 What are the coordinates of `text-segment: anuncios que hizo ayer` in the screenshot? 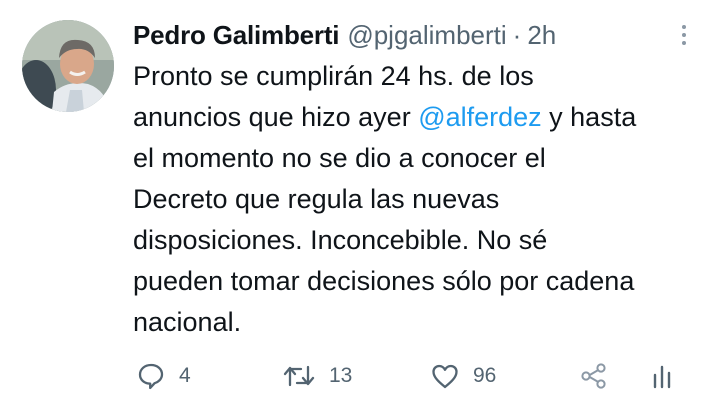 It's located at (276, 117).